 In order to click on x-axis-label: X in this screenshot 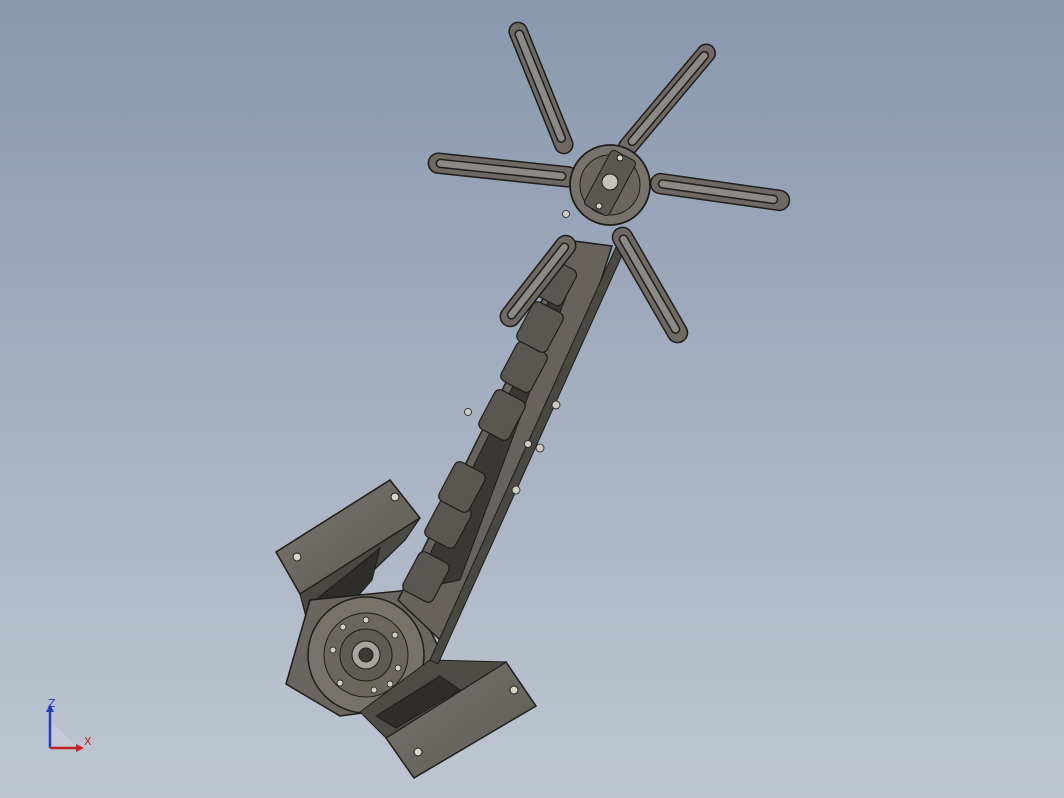, I will do `click(88, 741)`.